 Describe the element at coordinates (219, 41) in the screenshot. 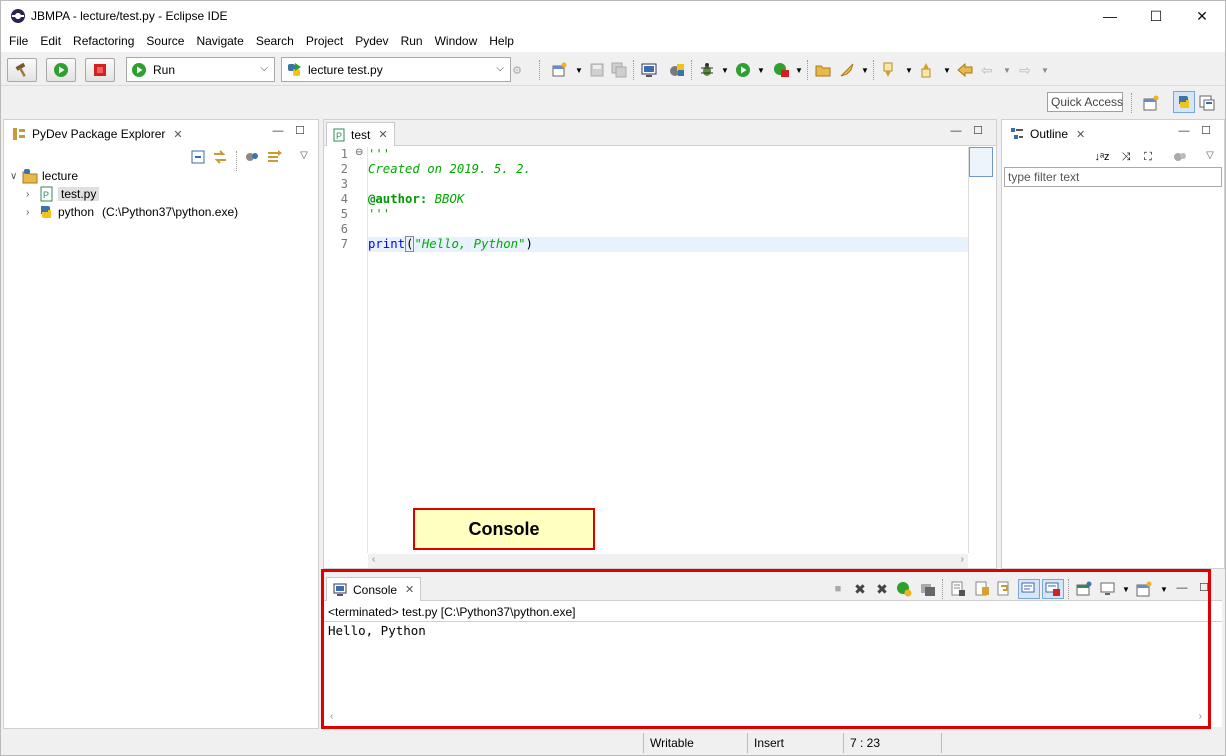

I see `menu-navigate: Navigate` at that location.